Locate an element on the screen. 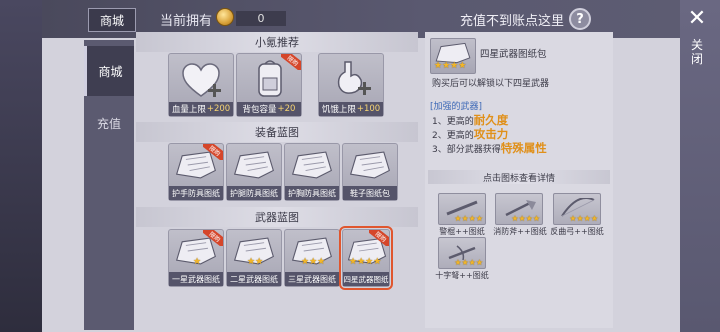 This screenshot has width=720, height=332. item-label: 护胸防具图纸 is located at coordinates (312, 193).